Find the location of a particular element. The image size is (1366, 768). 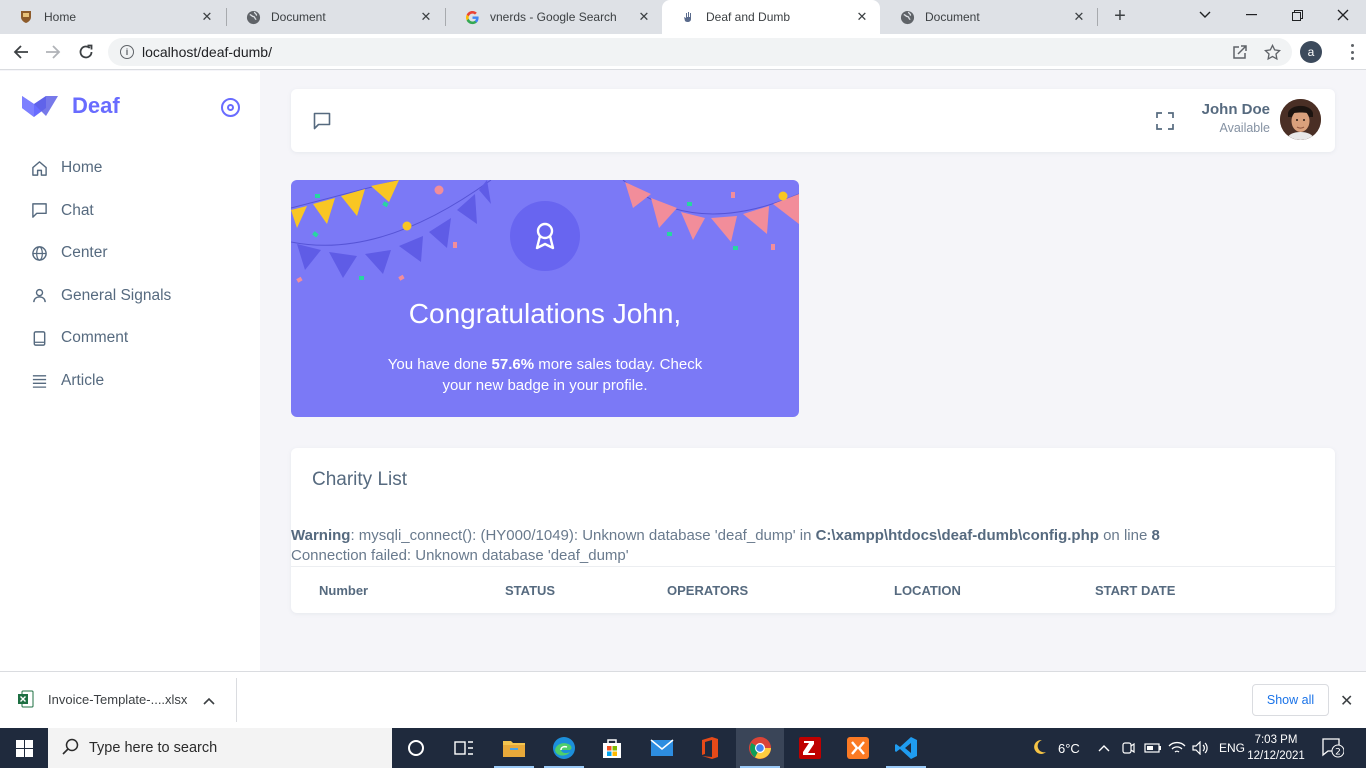

meet-now-icon is located at coordinates (1128, 748).